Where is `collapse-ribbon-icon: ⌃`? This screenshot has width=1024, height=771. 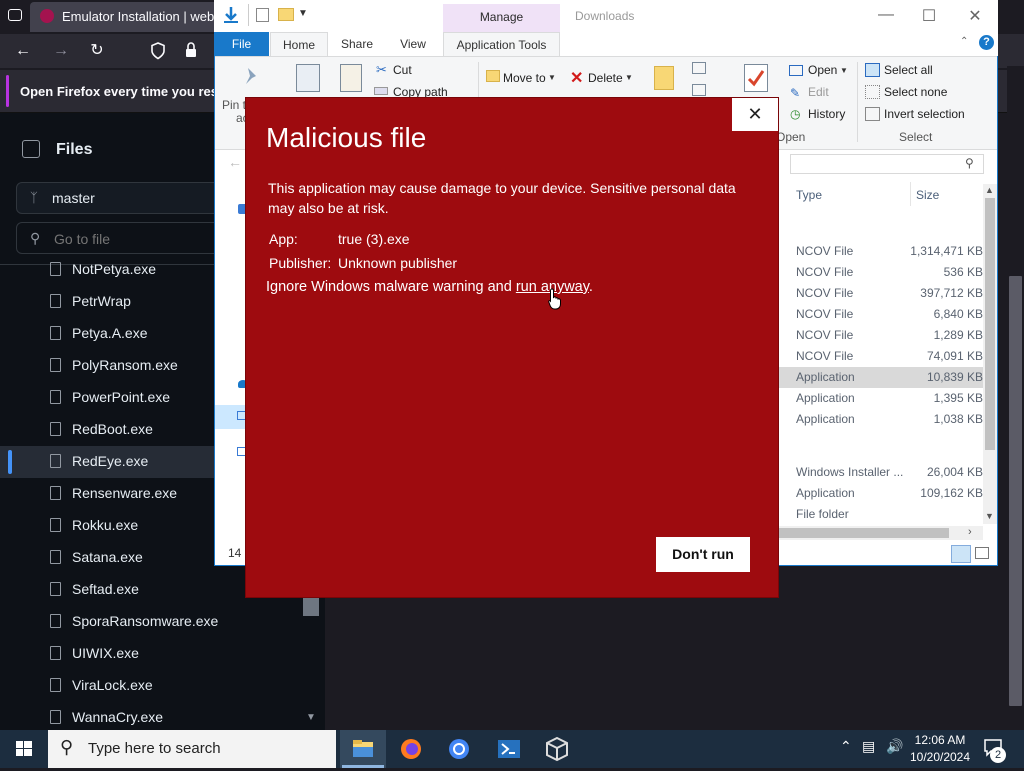 collapse-ribbon-icon: ⌃ is located at coordinates (964, 41).